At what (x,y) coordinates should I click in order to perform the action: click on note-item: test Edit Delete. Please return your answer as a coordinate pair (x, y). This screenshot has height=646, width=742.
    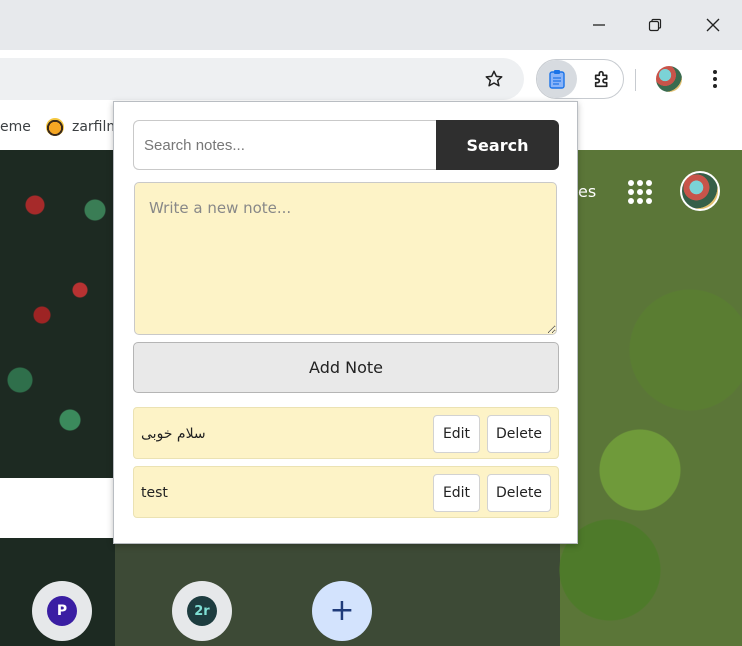
    Looking at the image, I should click on (346, 492).